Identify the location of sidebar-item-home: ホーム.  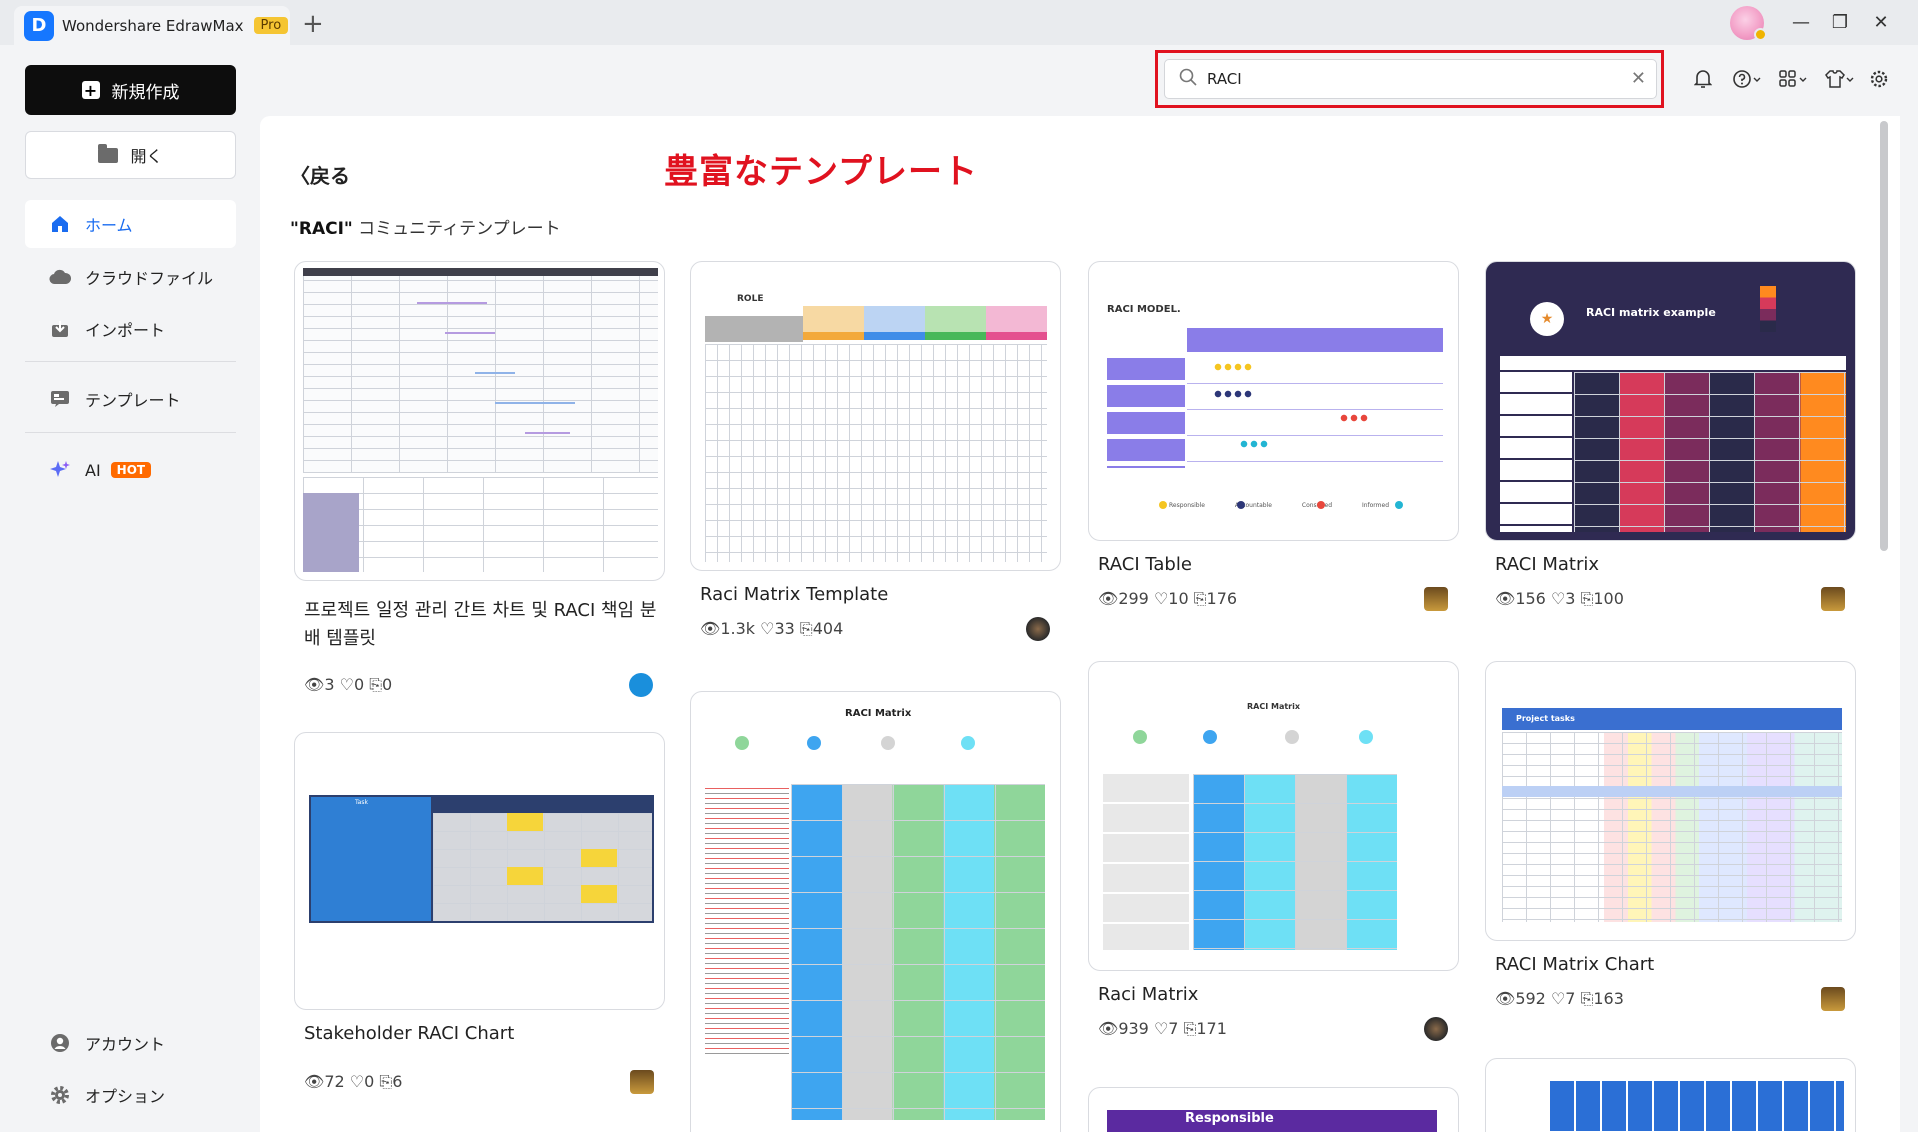
(130, 224).